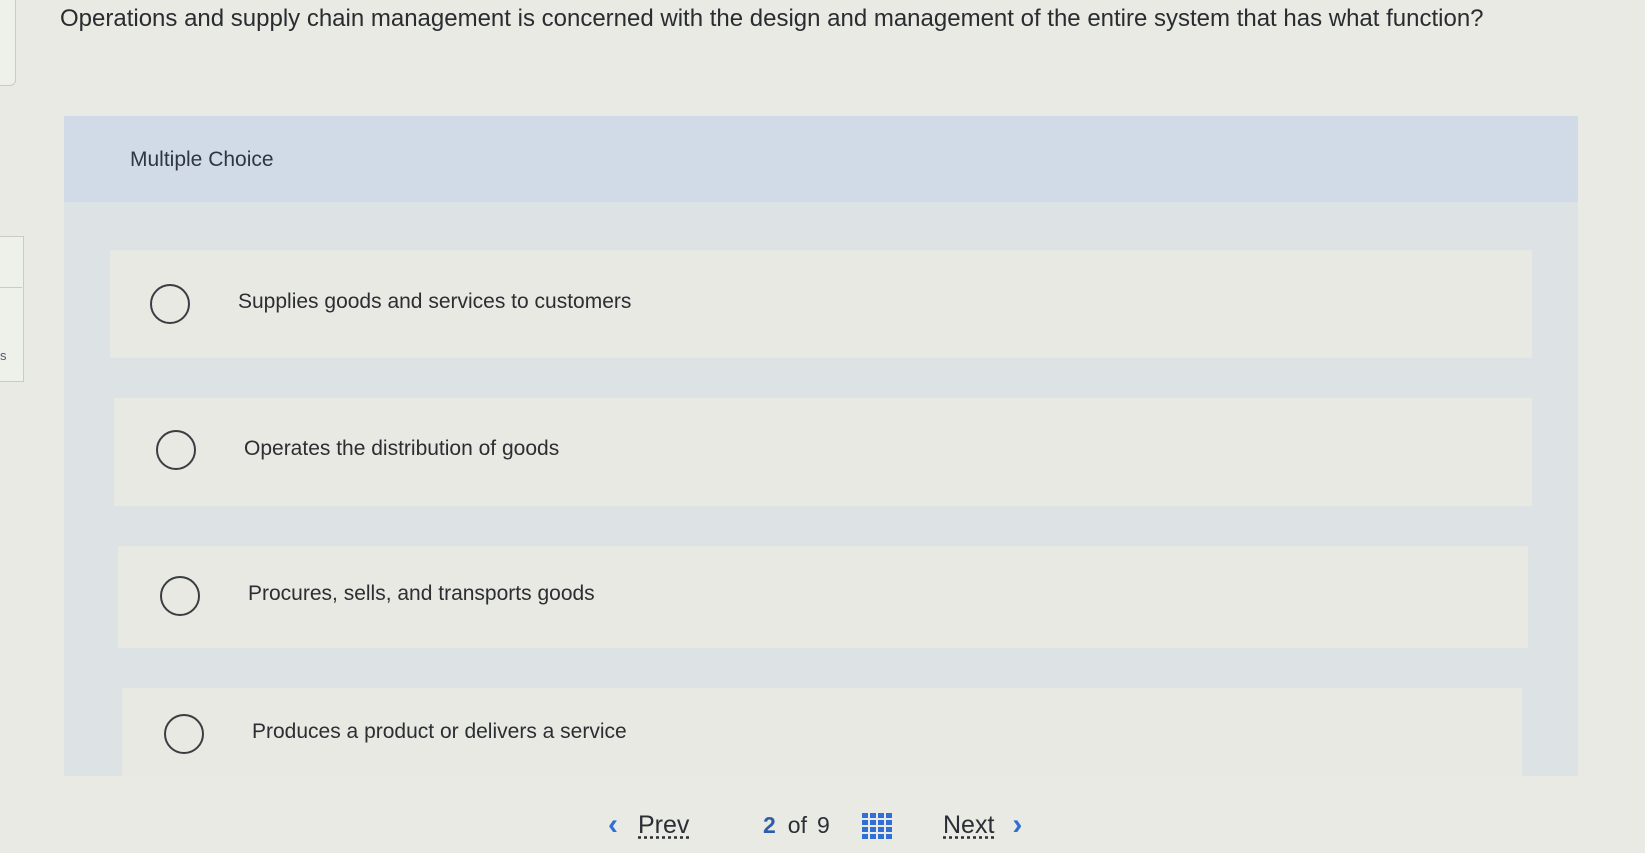 The width and height of the screenshot is (1645, 853). I want to click on choice-label: Operates the distribution of goods, so click(402, 448).